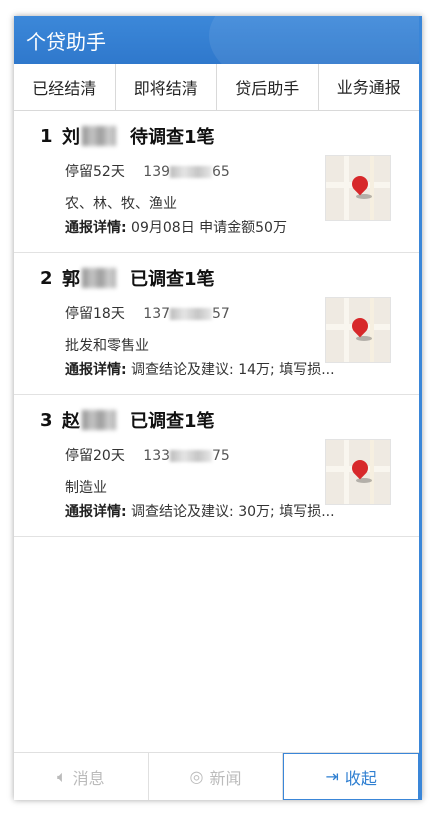 The height and width of the screenshot is (818, 441). What do you see at coordinates (206, 228) in the screenshot?
I see `detail-text: 09月08日 申请金额50万` at bounding box center [206, 228].